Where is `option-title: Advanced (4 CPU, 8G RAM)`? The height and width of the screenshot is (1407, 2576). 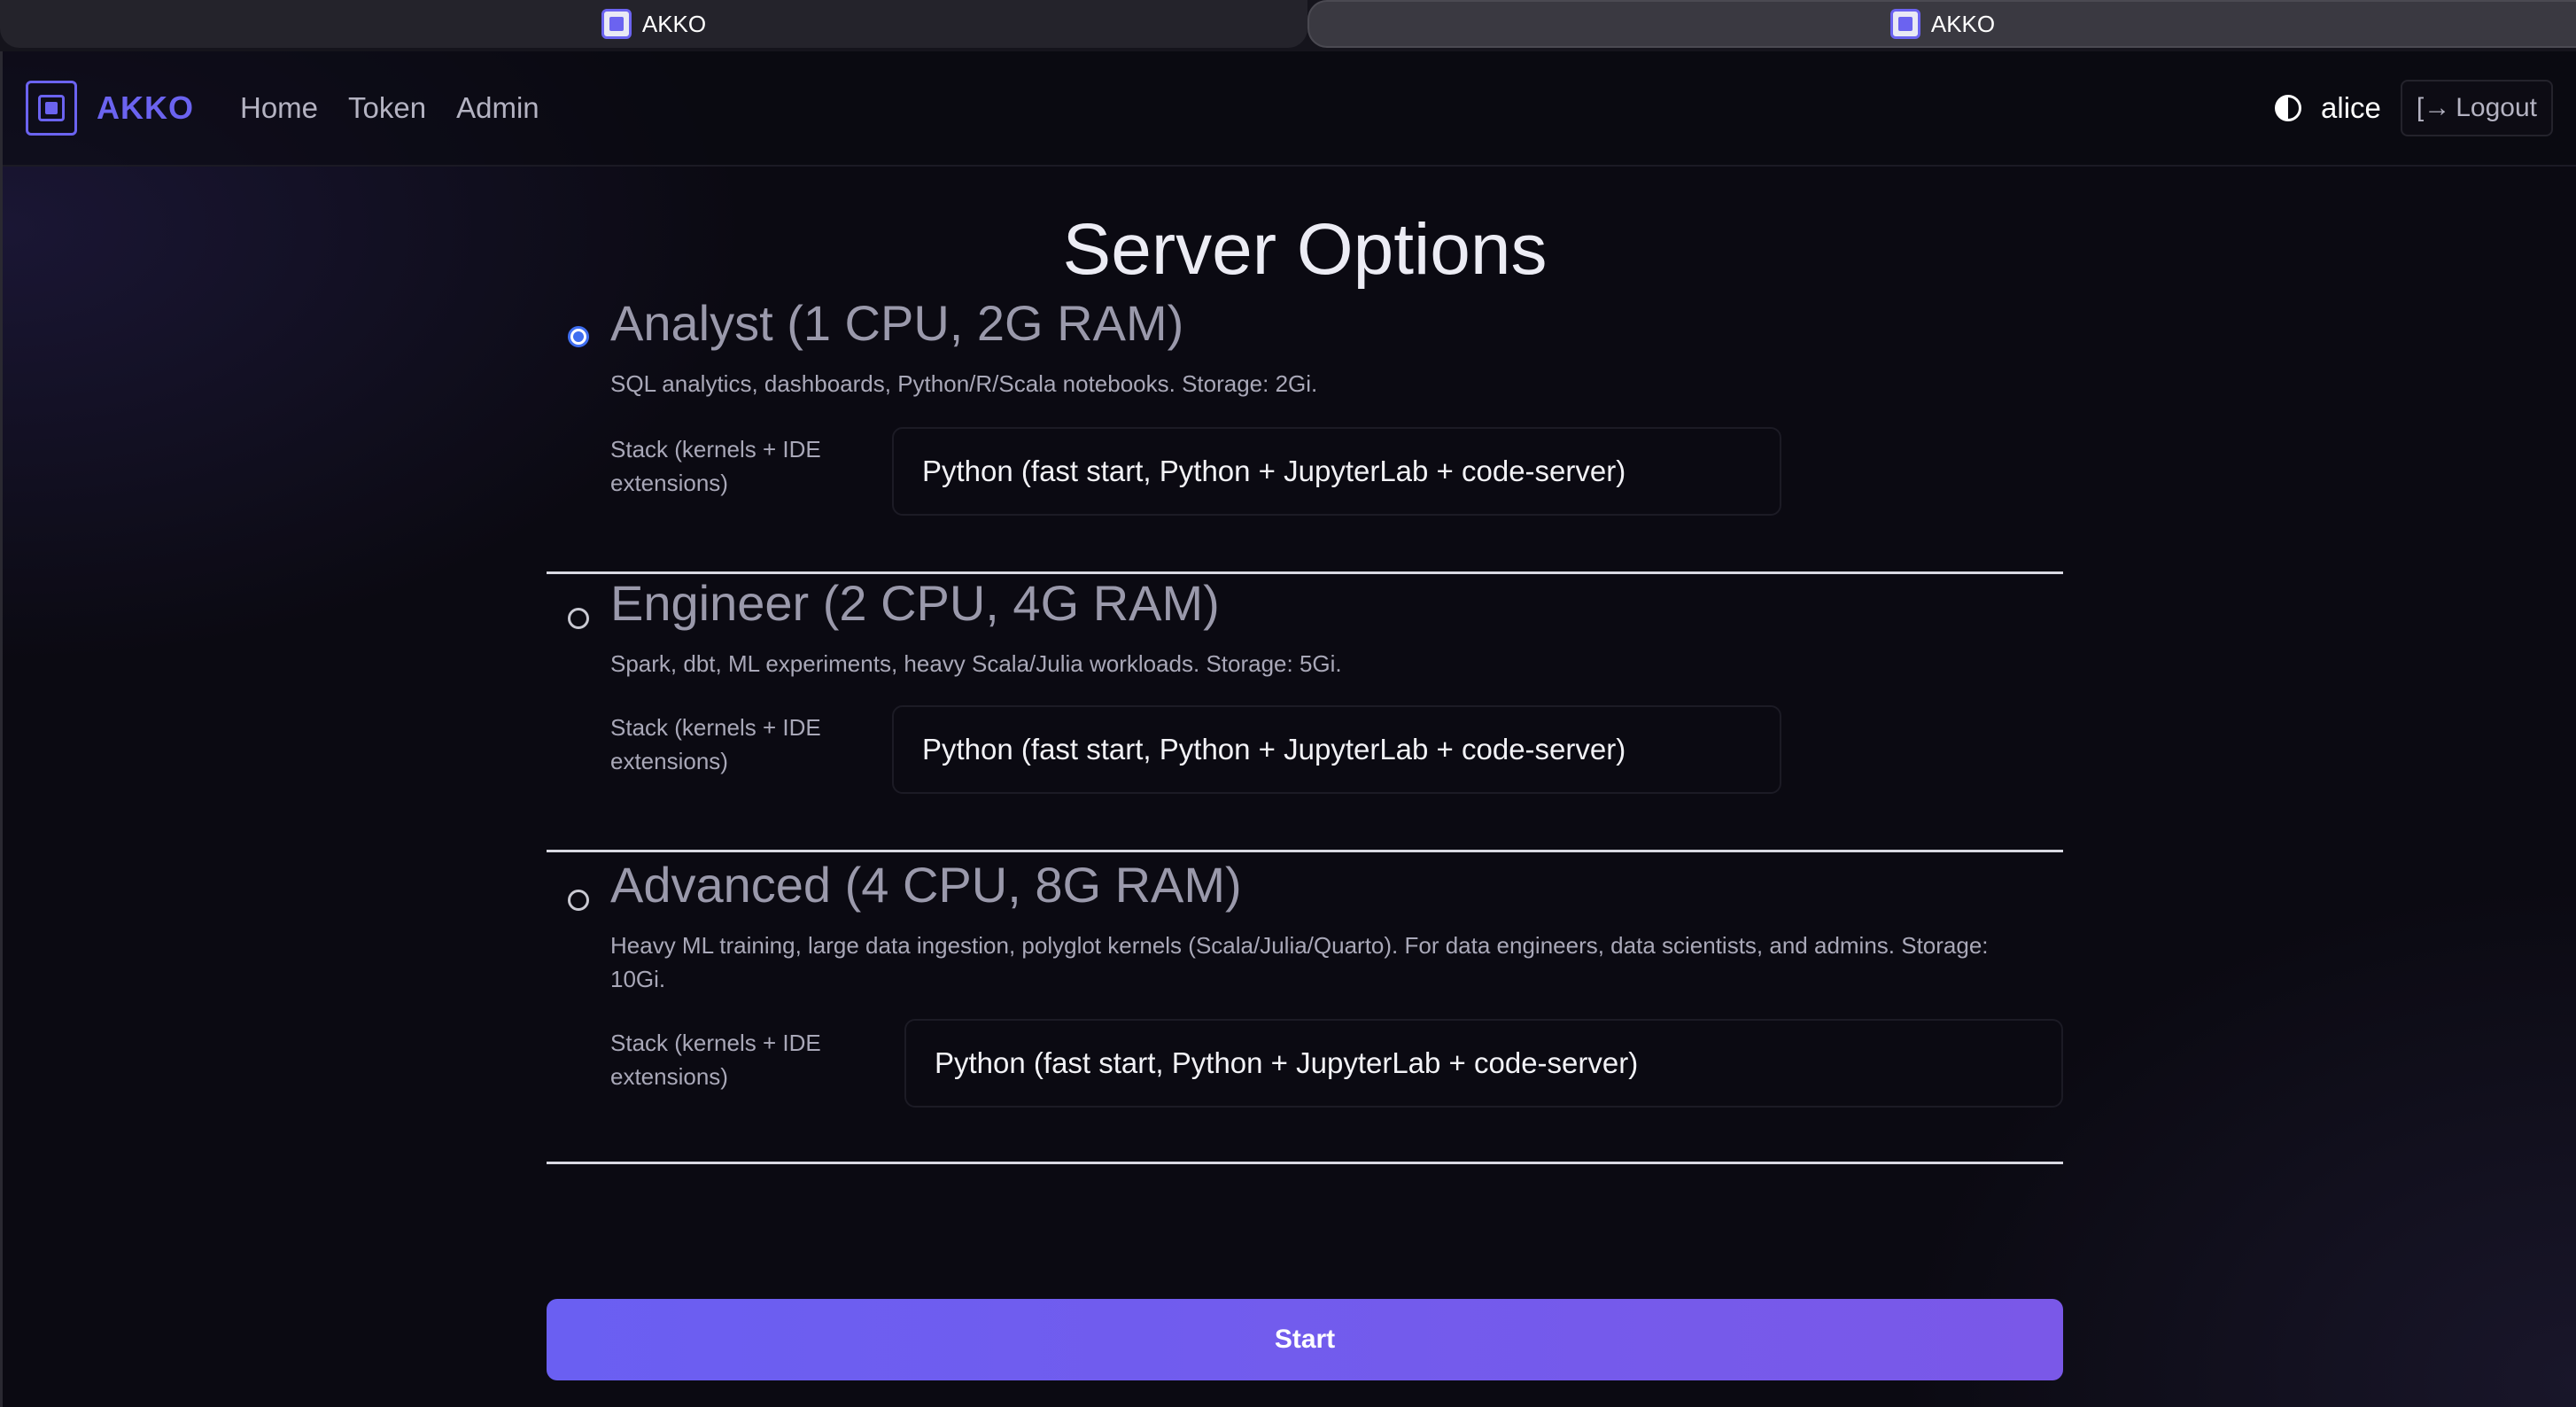 option-title: Advanced (4 CPU, 8G RAM) is located at coordinates (926, 885).